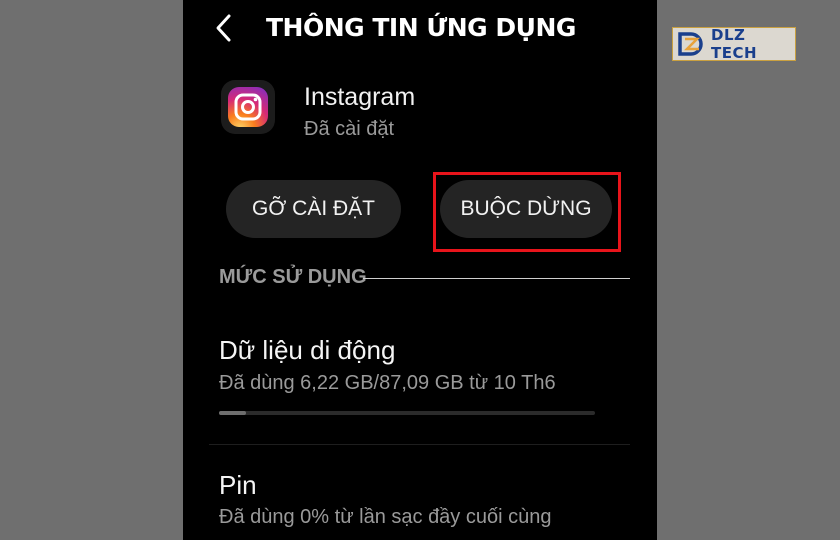  Describe the element at coordinates (420, 500) in the screenshot. I see `battery-row: Pin Đã dùng 0% từ lần sạc đầy cuối cùng` at that location.